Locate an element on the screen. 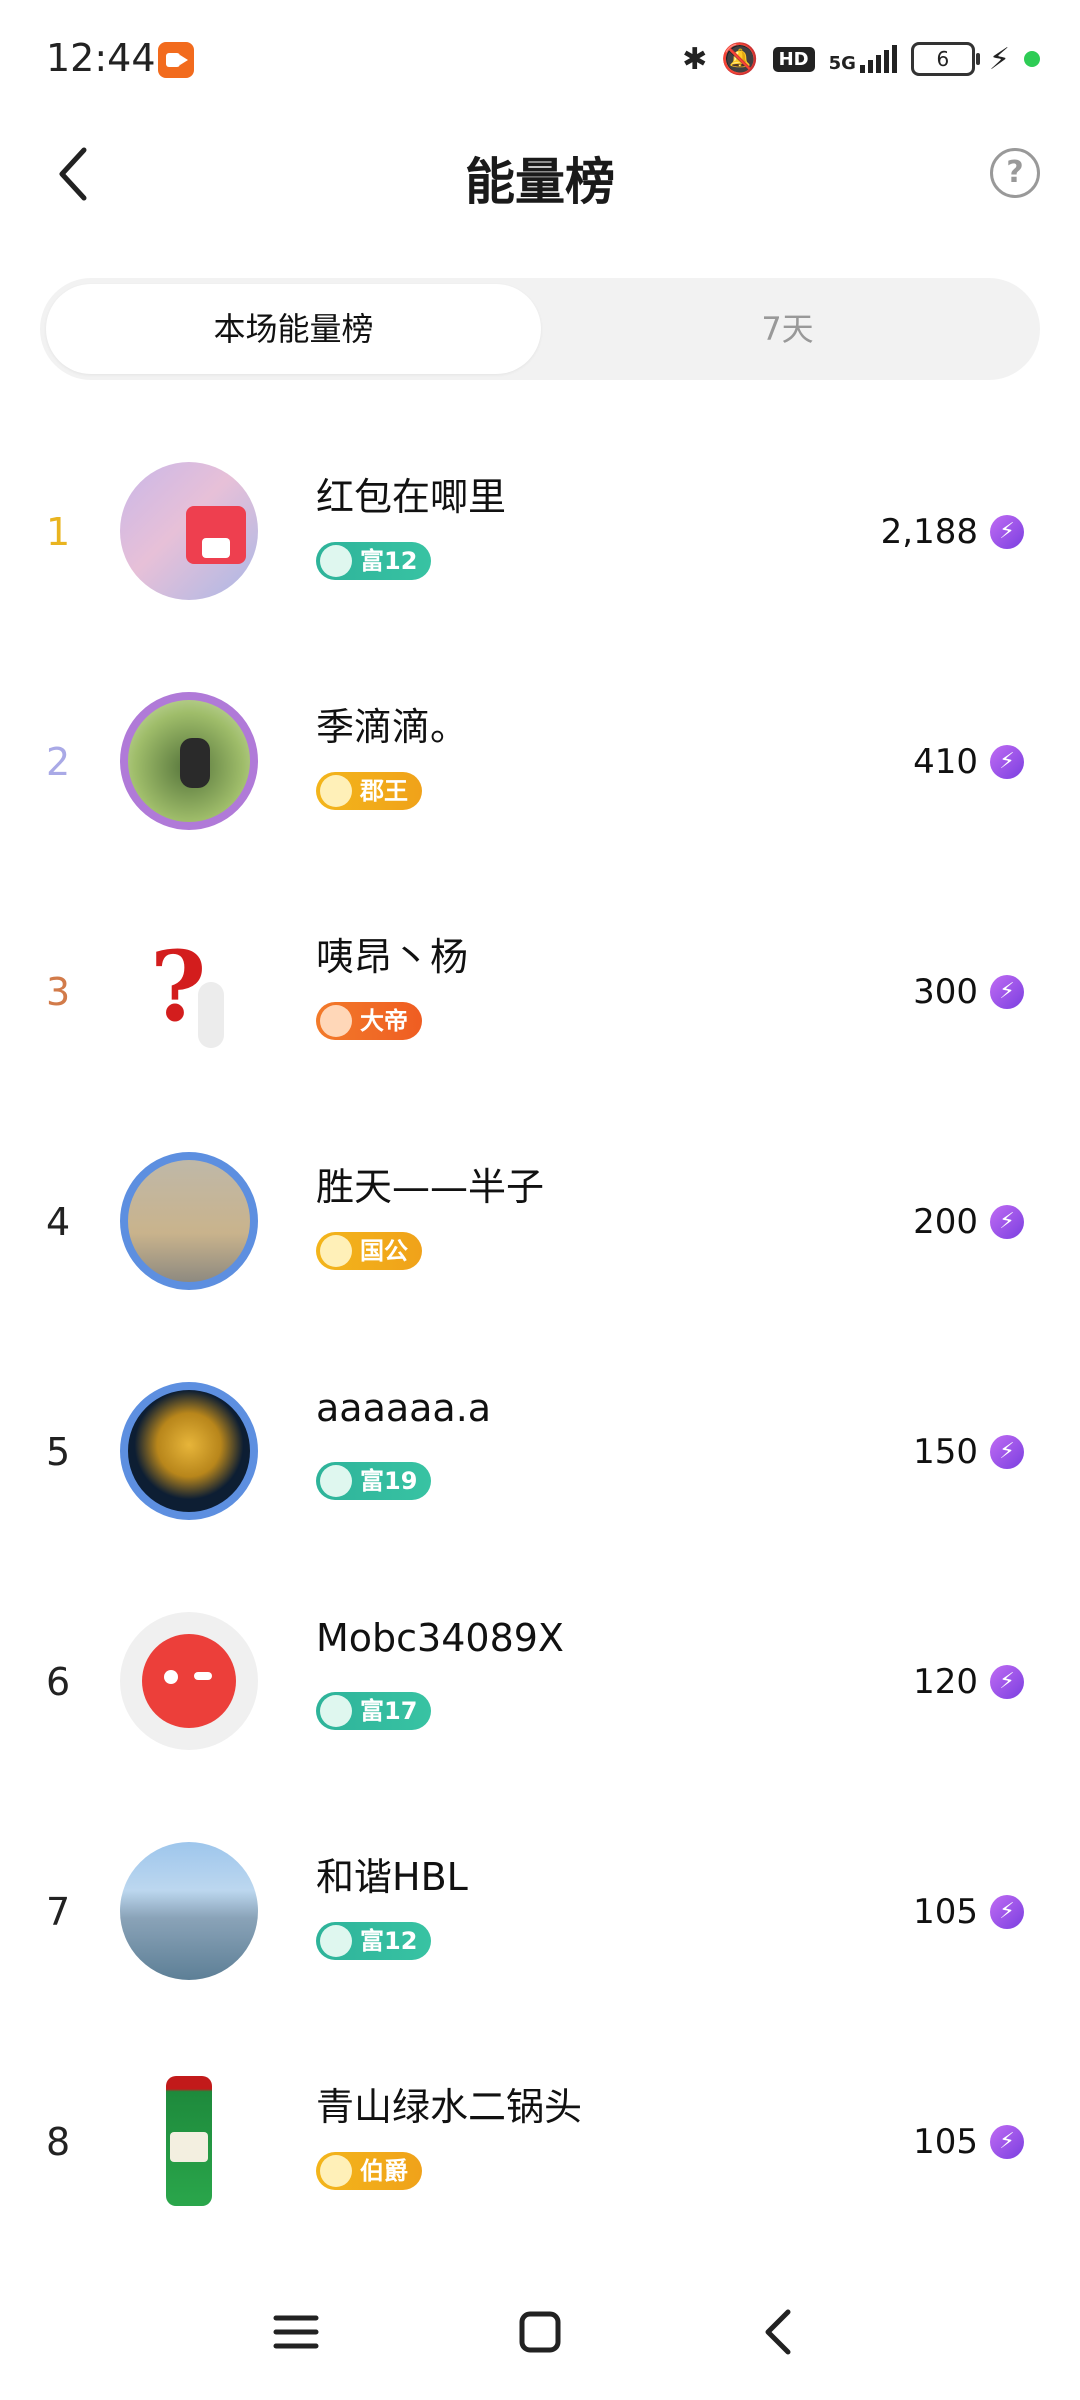 Image resolution: width=1080 pixels, height=2400 pixels. list-item: 6 Mobc34089X 富17 120 is located at coordinates (540, 1685).